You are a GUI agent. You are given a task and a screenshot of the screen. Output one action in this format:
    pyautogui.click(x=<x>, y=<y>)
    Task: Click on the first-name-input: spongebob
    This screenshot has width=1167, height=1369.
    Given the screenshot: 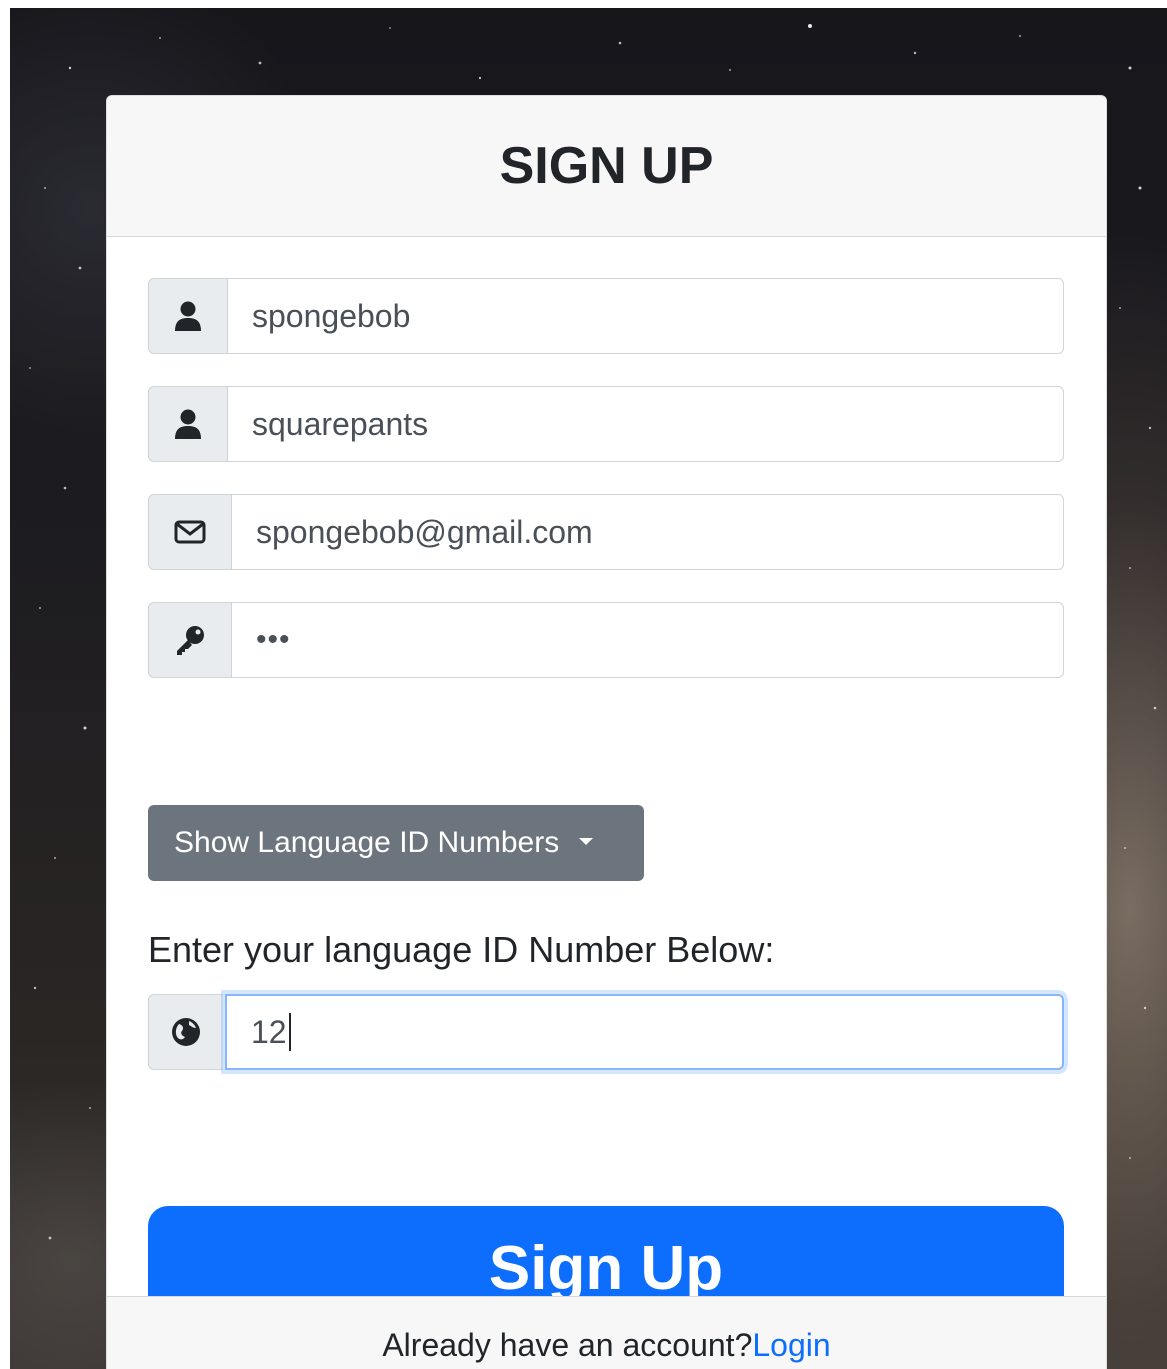 What is the action you would take?
    pyautogui.click(x=645, y=316)
    